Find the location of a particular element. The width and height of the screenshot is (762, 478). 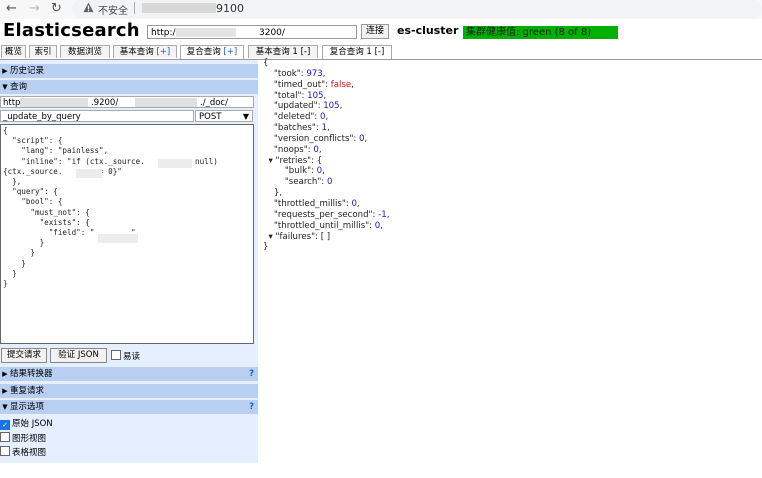

transformer-section-header: ▶ 结果转换器? is located at coordinates (129, 374).